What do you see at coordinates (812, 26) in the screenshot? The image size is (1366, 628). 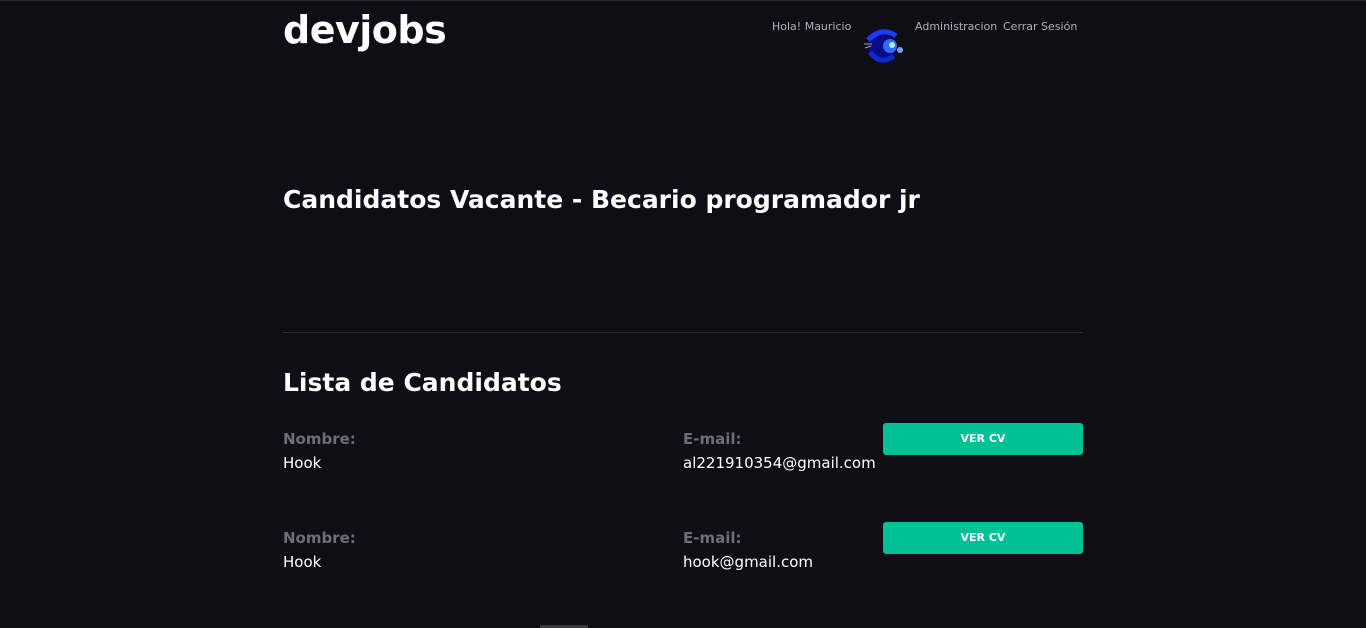 I see `user-greeting: Hola! Mauricio` at bounding box center [812, 26].